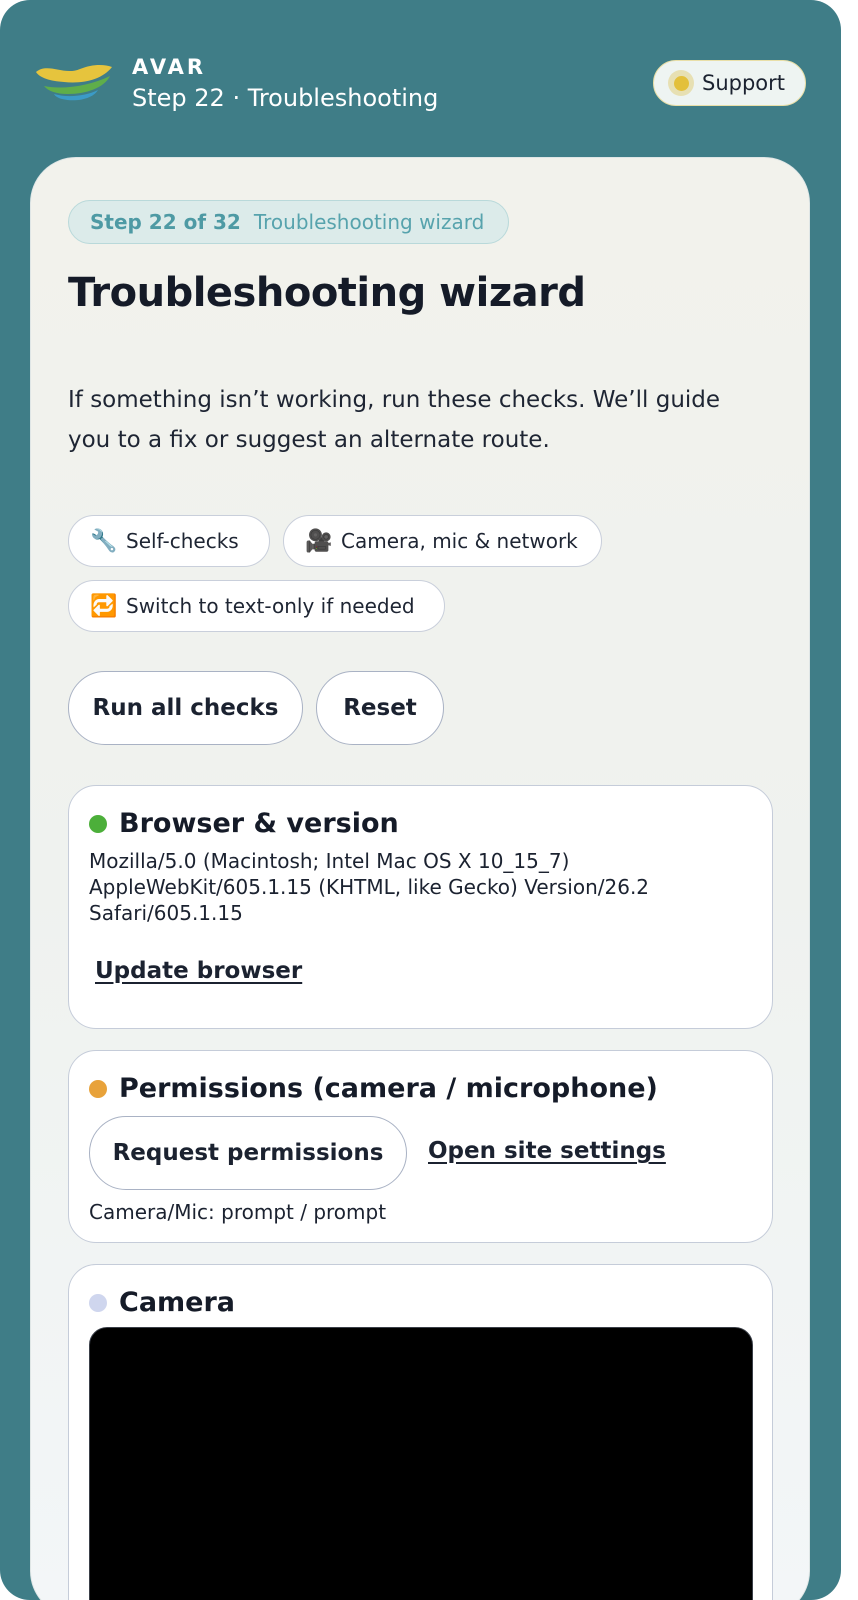 Image resolution: width=858 pixels, height=1600 pixels. What do you see at coordinates (285, 98) in the screenshot?
I see `header-subtitle: Step 22 · Troubleshooting` at bounding box center [285, 98].